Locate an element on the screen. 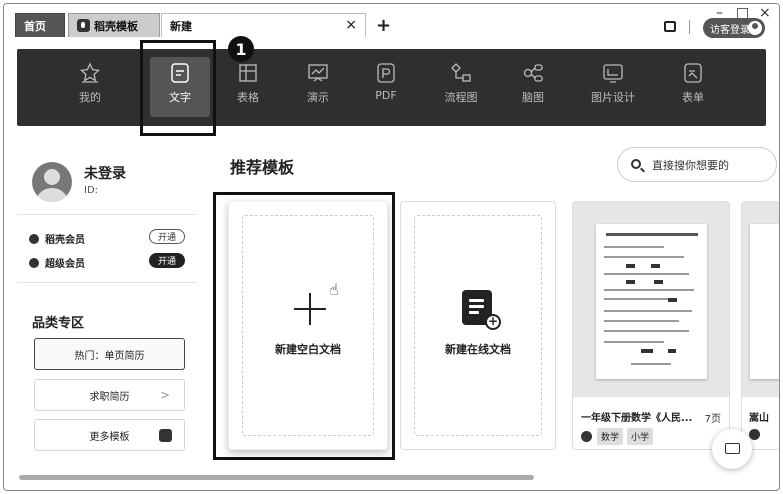 The width and height of the screenshot is (783, 494). online-document-icon: + is located at coordinates (481, 310).